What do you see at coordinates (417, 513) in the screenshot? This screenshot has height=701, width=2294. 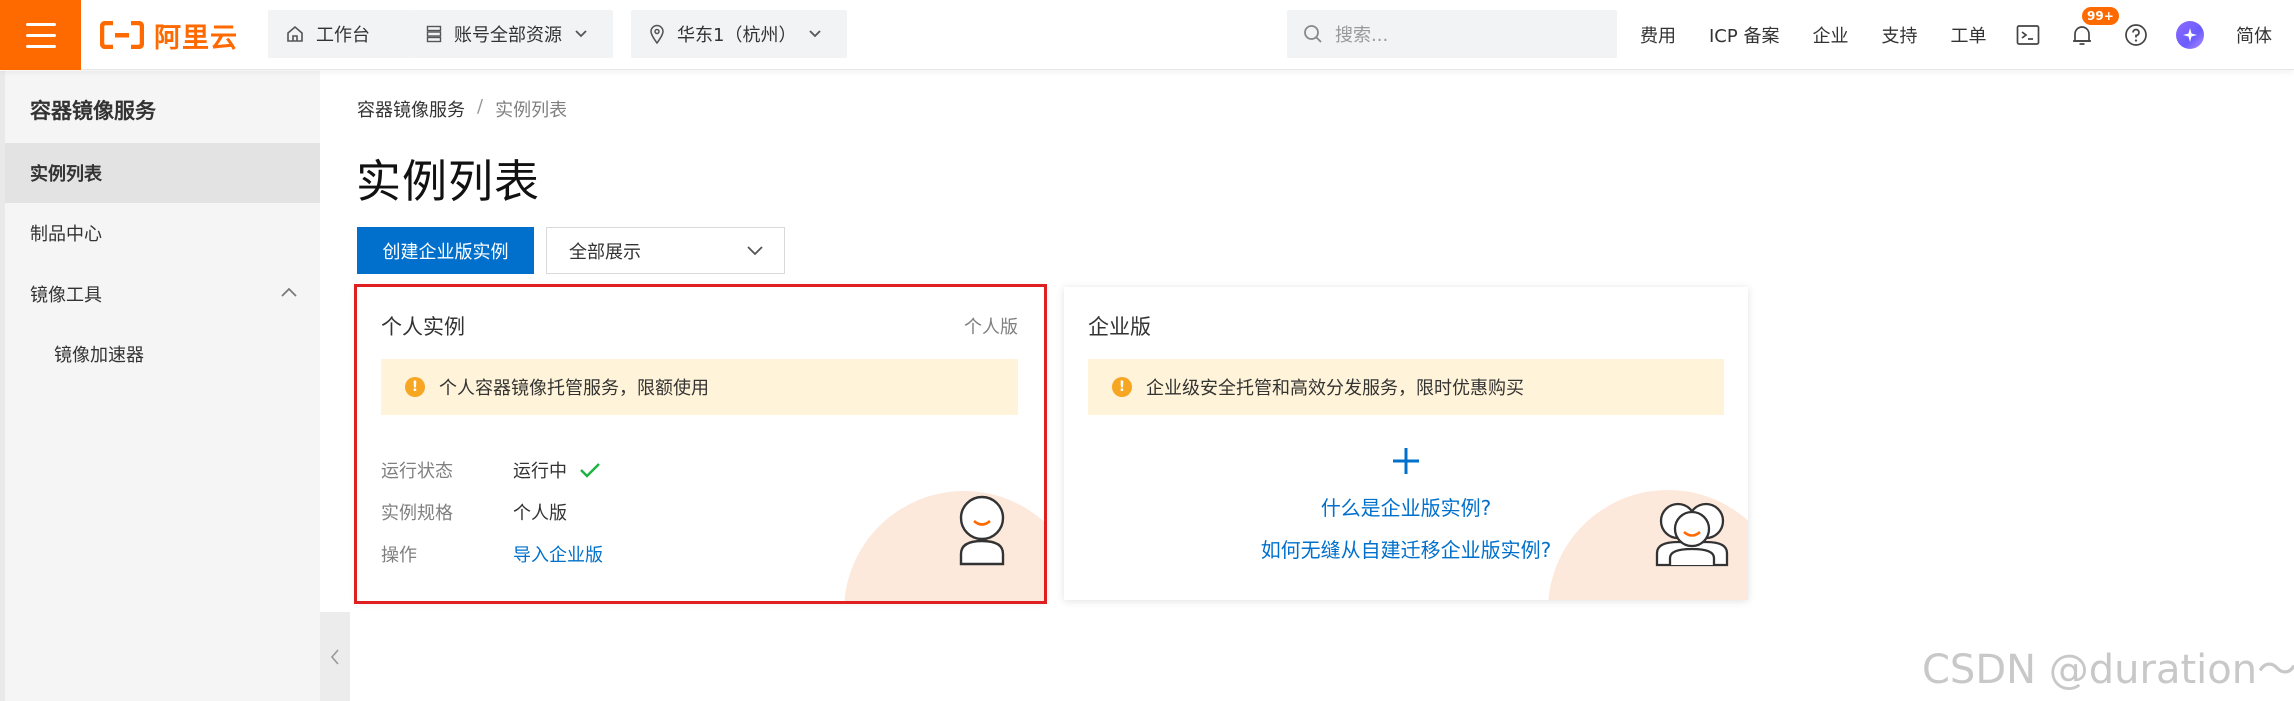 I see `spec-key: 实例规格` at bounding box center [417, 513].